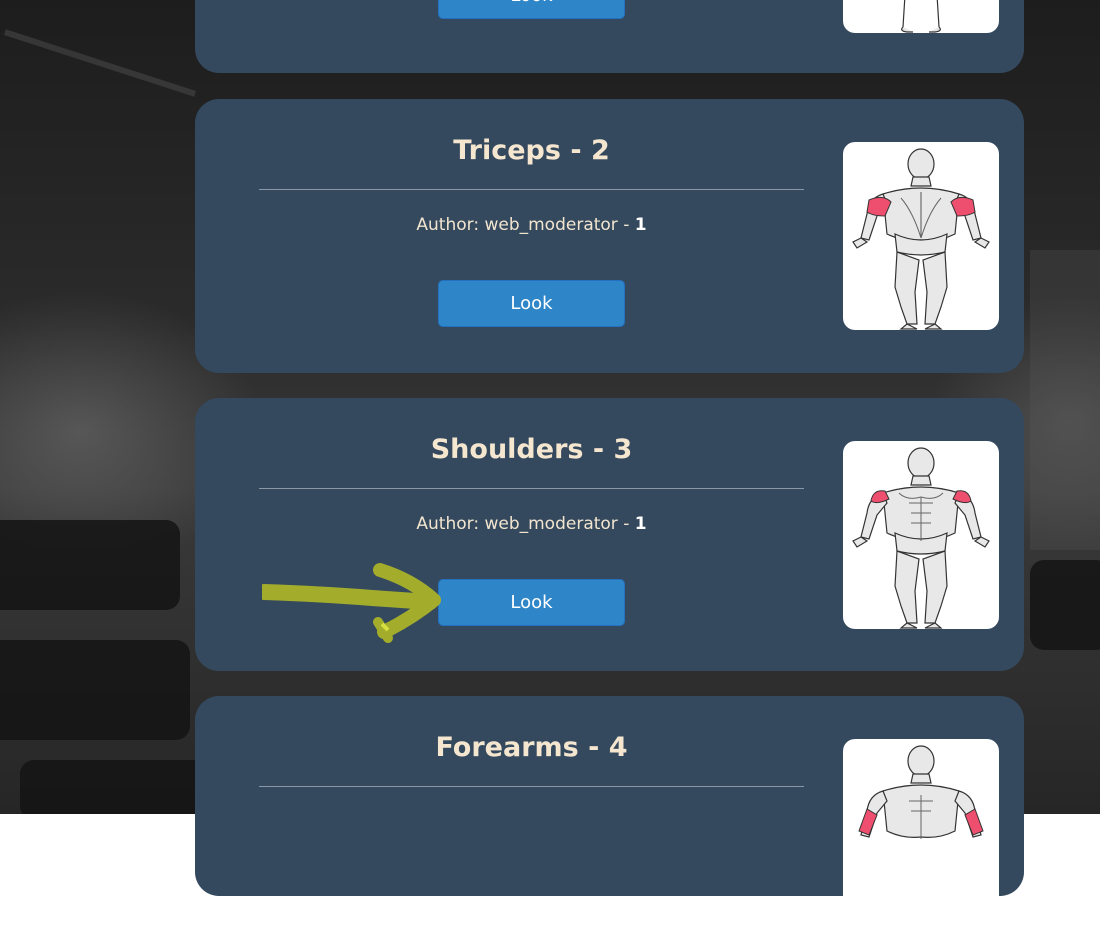 The image size is (1100, 927). I want to click on arrow-annotation-icon, so click(351, 604).